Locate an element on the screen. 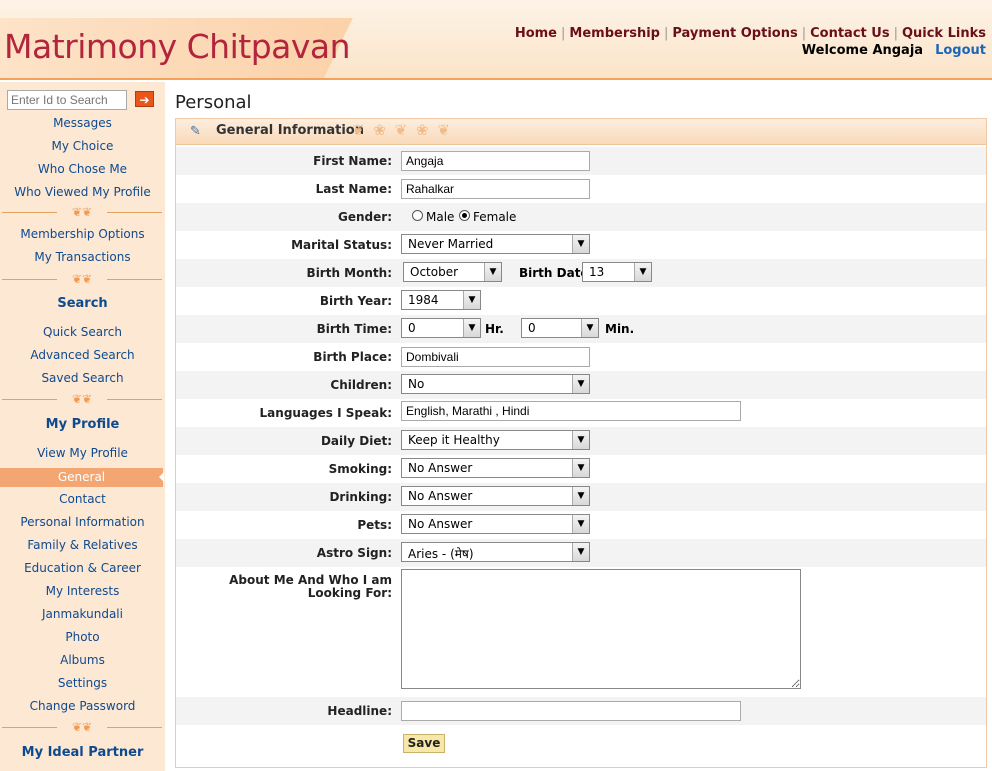  last-name-label: Last Name: is located at coordinates (353, 189).